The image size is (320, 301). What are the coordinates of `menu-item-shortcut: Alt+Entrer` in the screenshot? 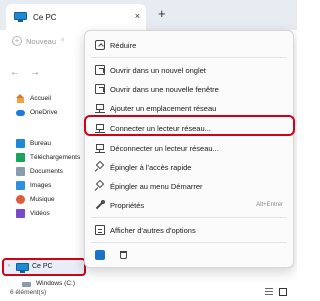 It's located at (269, 205).